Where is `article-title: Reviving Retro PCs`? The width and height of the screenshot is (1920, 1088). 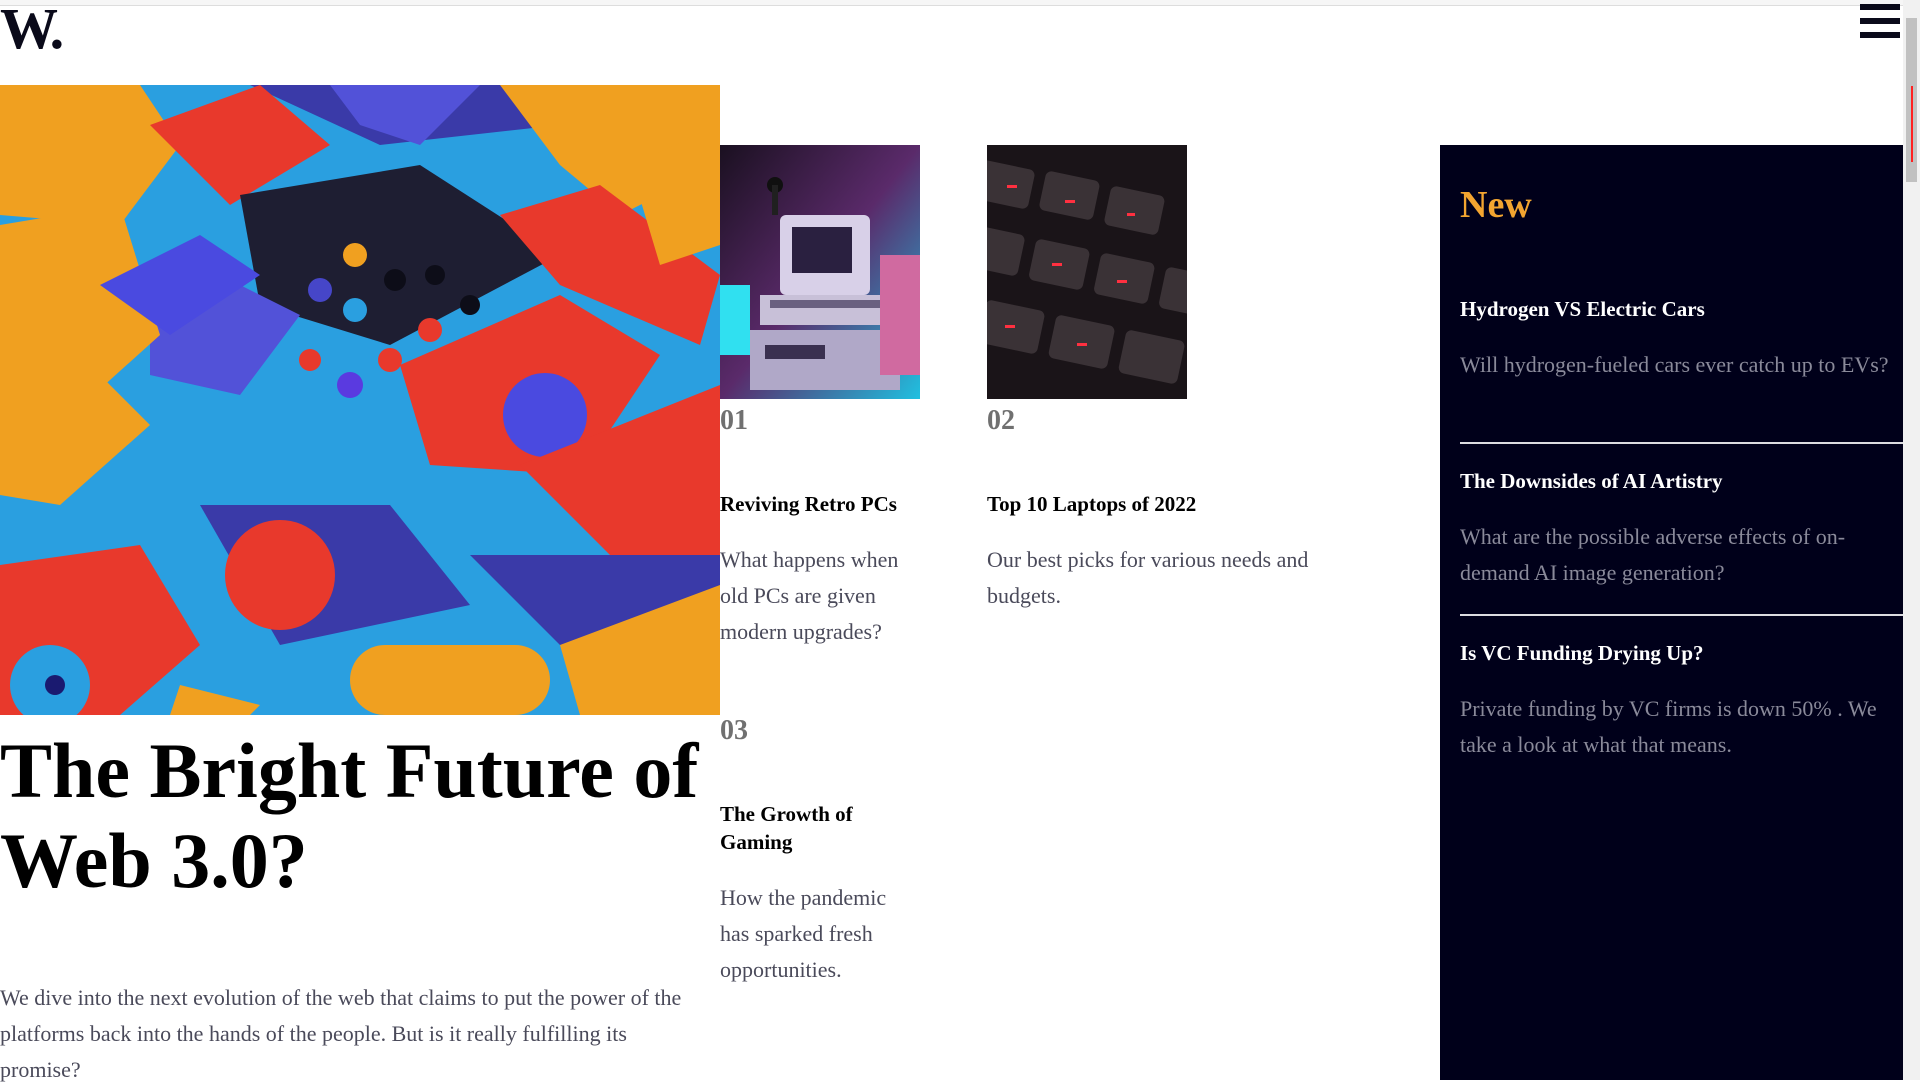 article-title: Reviving Retro PCs is located at coordinates (825, 504).